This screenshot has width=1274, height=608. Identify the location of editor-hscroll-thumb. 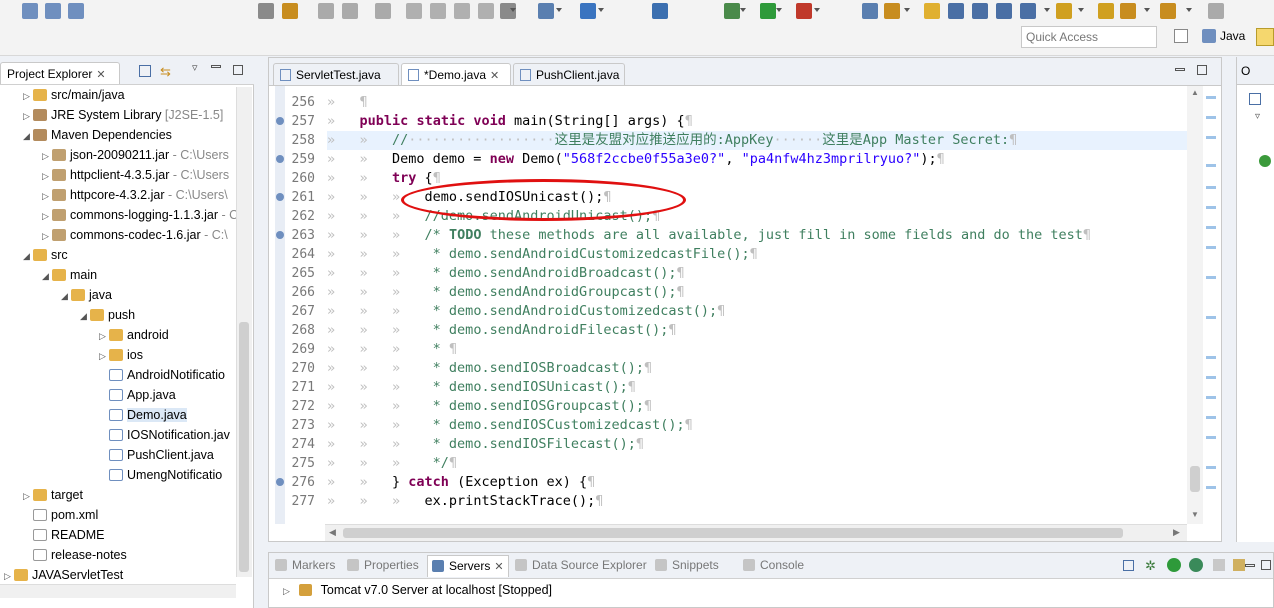
(733, 533).